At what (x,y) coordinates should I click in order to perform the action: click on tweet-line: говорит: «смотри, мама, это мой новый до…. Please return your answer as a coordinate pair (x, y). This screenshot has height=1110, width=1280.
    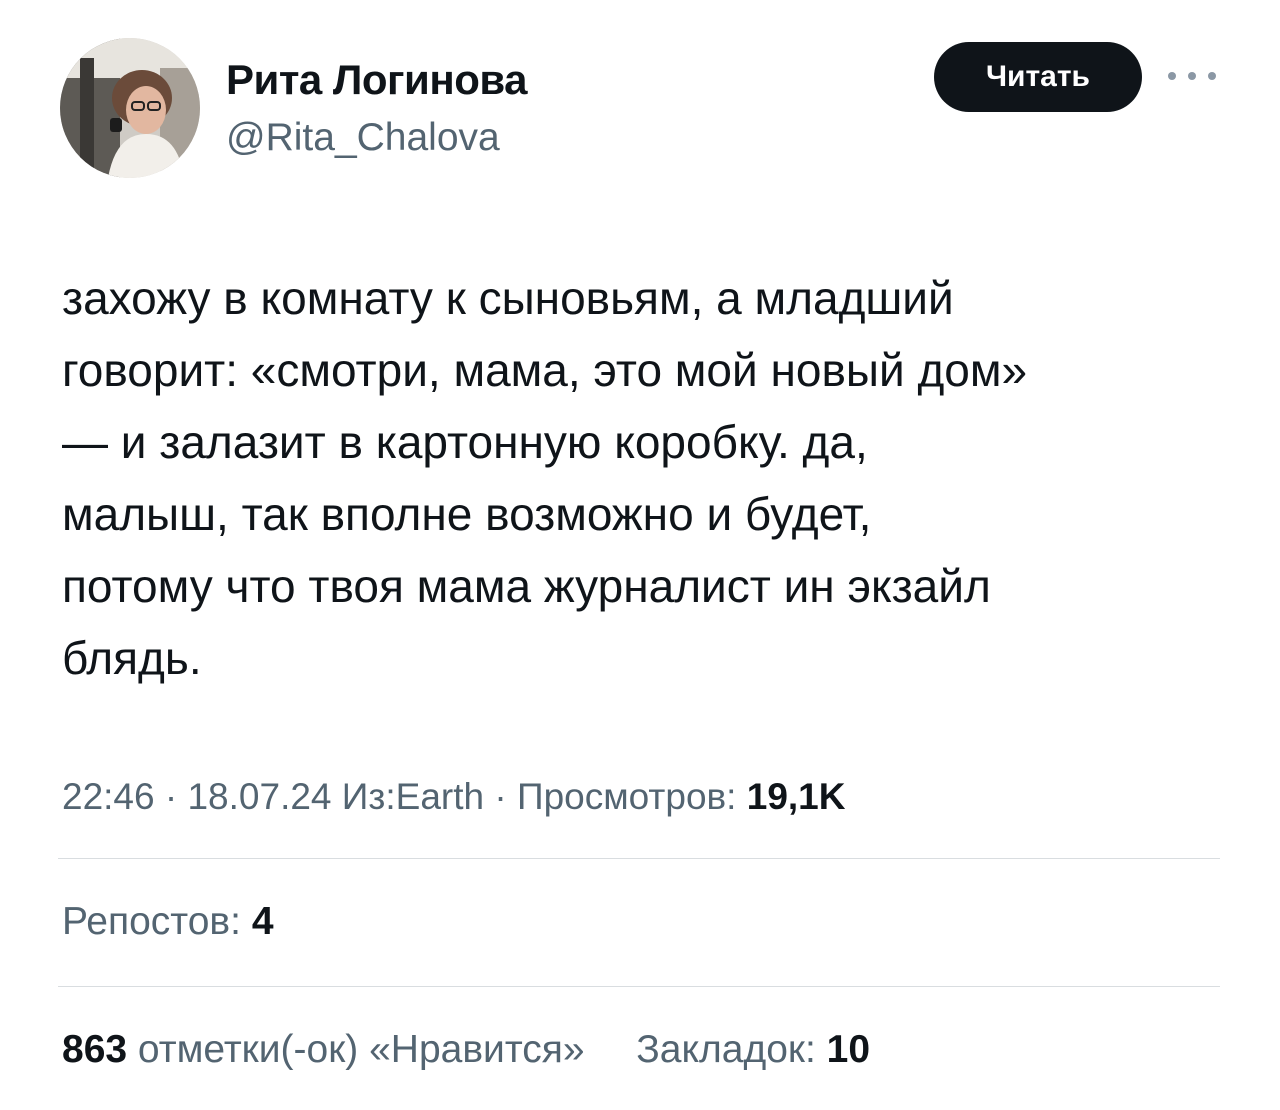
    Looking at the image, I should click on (545, 370).